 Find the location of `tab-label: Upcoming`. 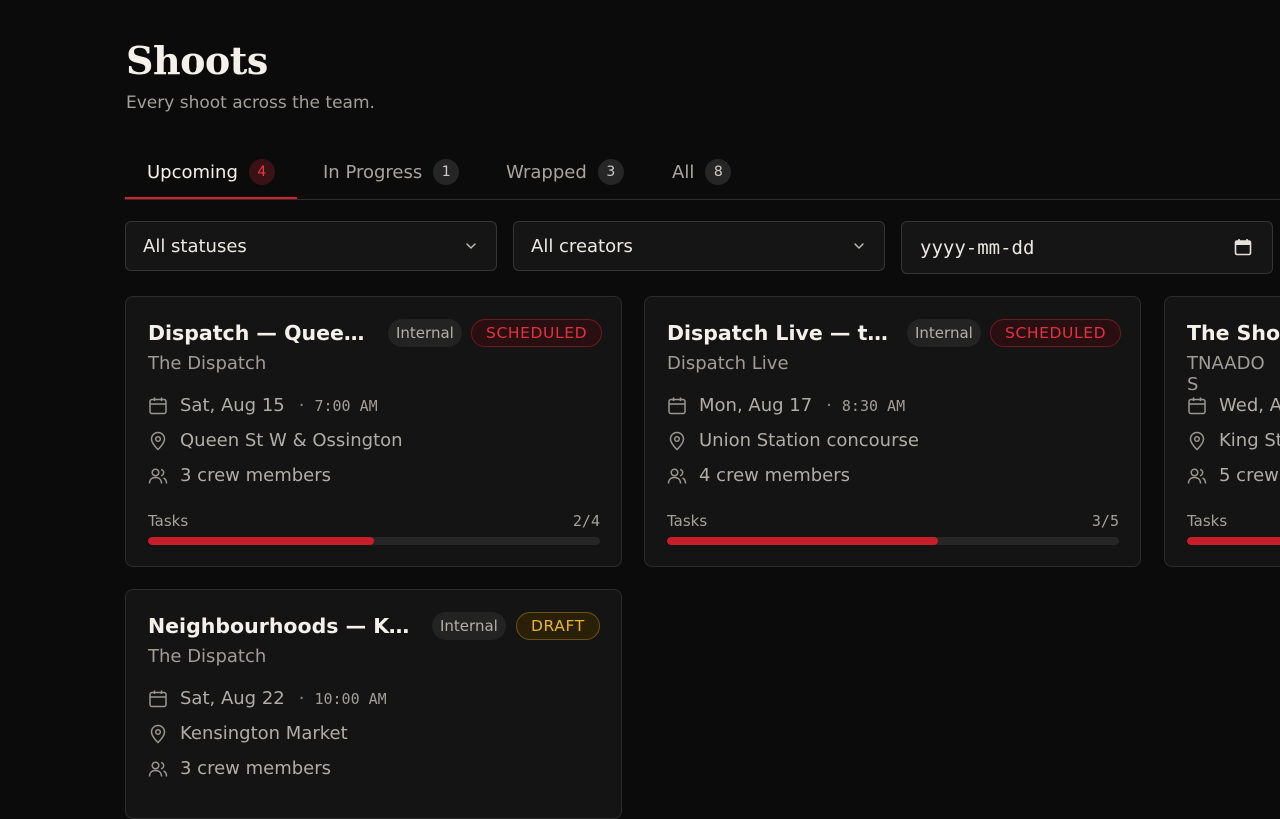

tab-label: Upcoming is located at coordinates (192, 172).